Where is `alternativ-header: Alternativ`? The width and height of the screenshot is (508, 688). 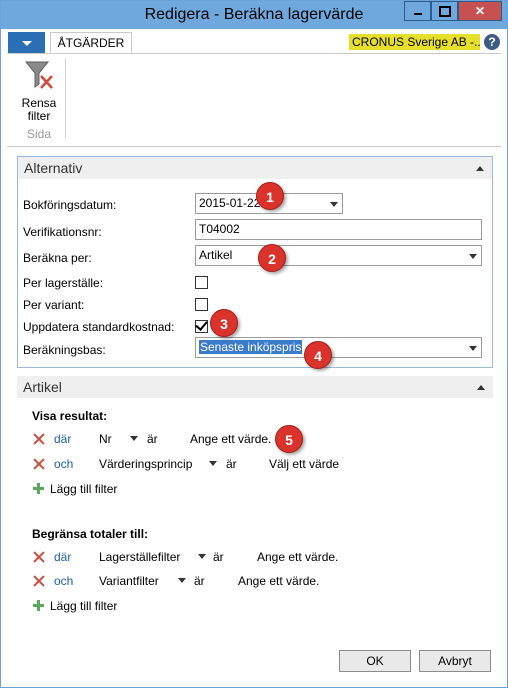
alternativ-header: Alternativ is located at coordinates (255, 168).